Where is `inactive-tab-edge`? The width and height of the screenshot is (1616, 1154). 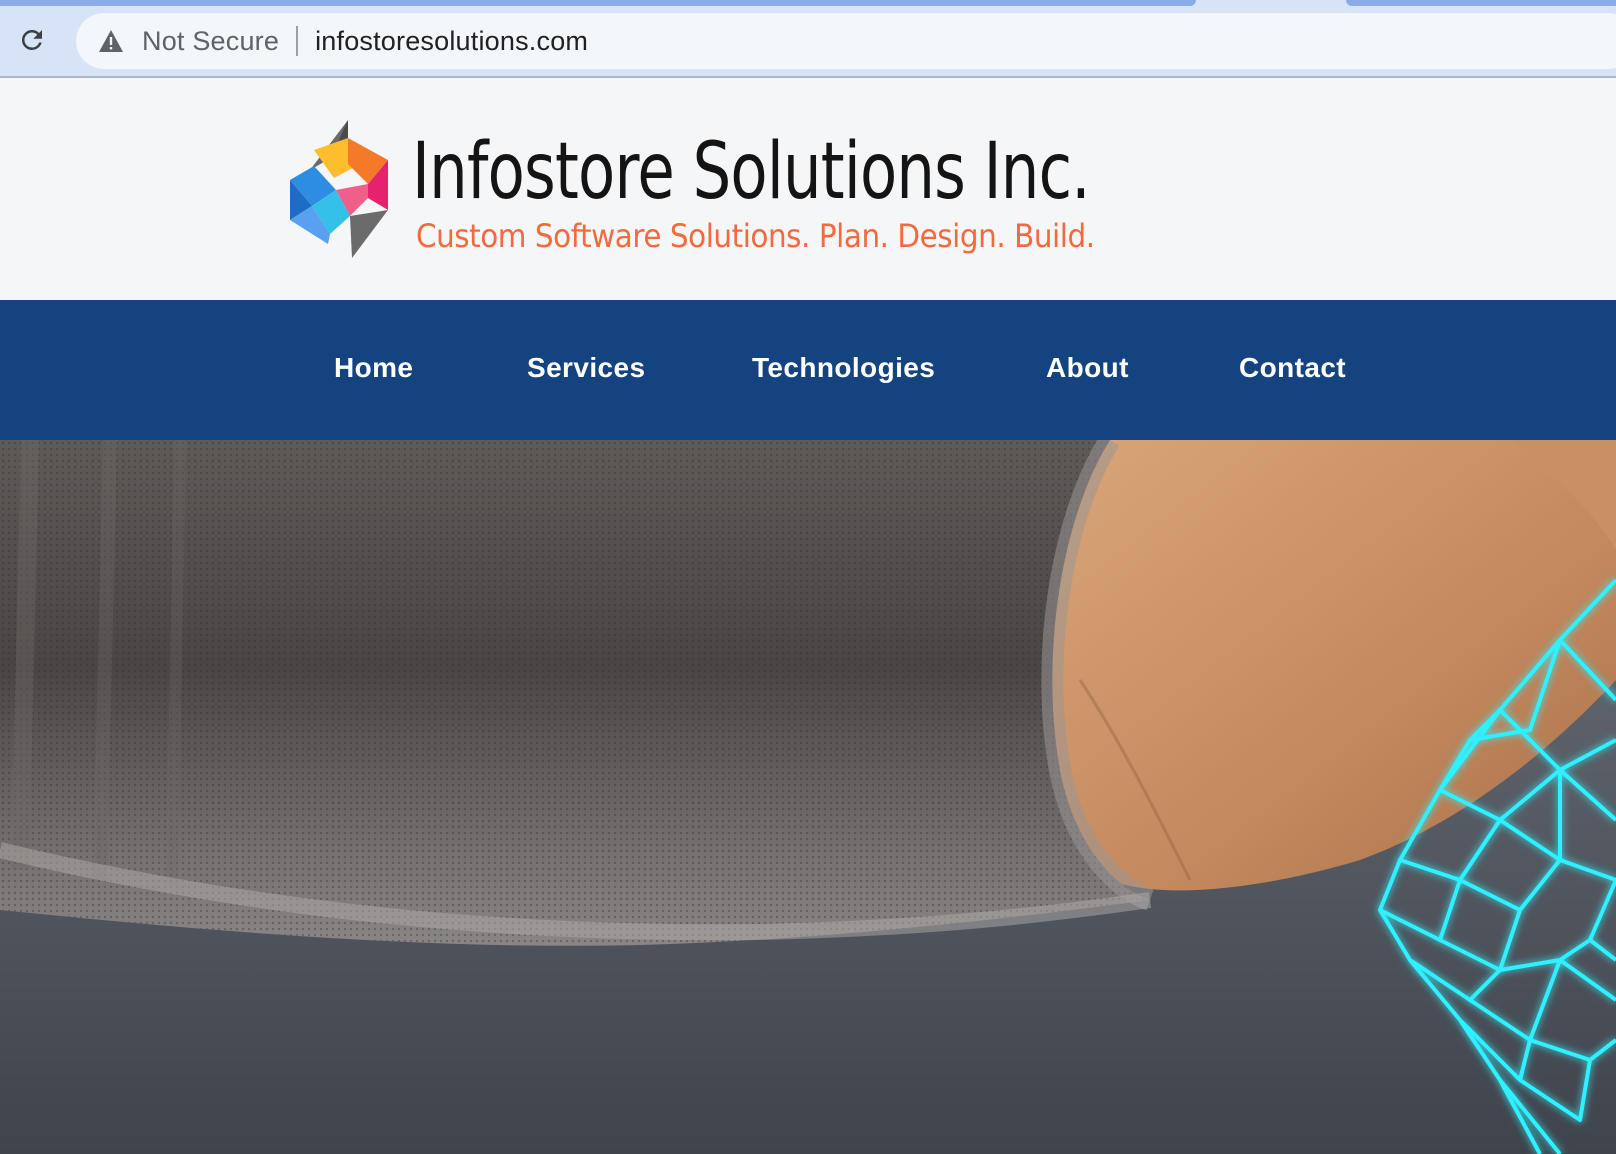 inactive-tab-edge is located at coordinates (1481, 3).